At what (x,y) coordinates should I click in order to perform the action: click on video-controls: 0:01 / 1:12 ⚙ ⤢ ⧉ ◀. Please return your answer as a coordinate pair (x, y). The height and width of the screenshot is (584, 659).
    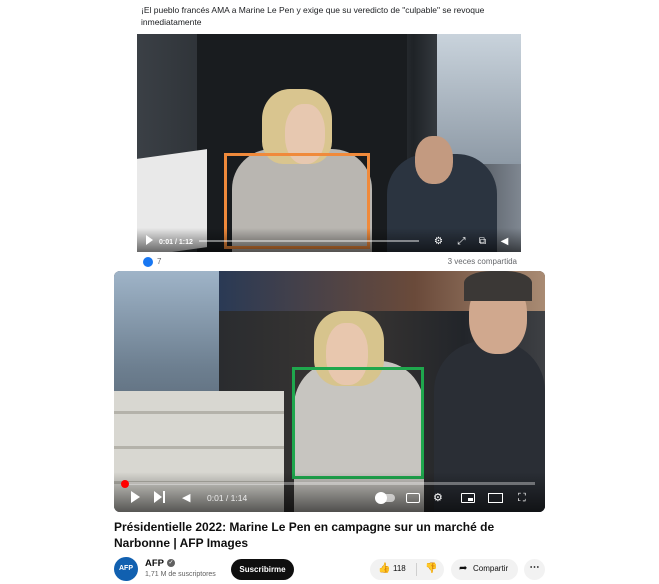
    Looking at the image, I should click on (329, 240).